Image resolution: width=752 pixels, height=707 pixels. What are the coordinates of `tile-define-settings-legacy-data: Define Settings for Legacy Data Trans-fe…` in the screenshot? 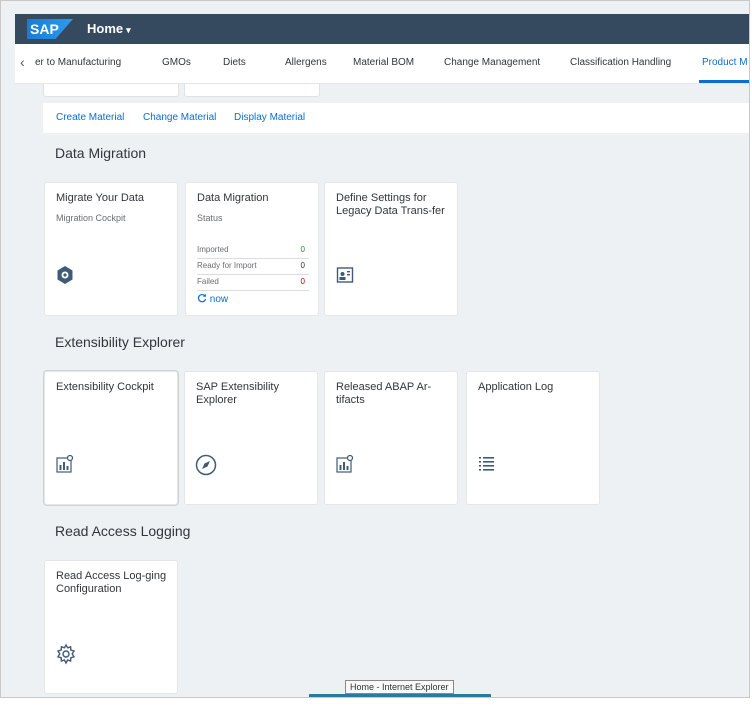 It's located at (391, 249).